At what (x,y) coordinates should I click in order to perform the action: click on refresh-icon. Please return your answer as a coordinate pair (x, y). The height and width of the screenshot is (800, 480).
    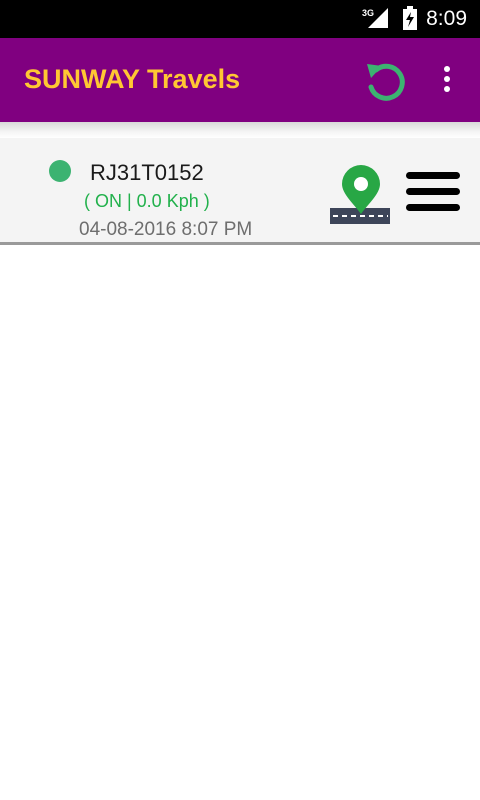
    Looking at the image, I should click on (386, 82).